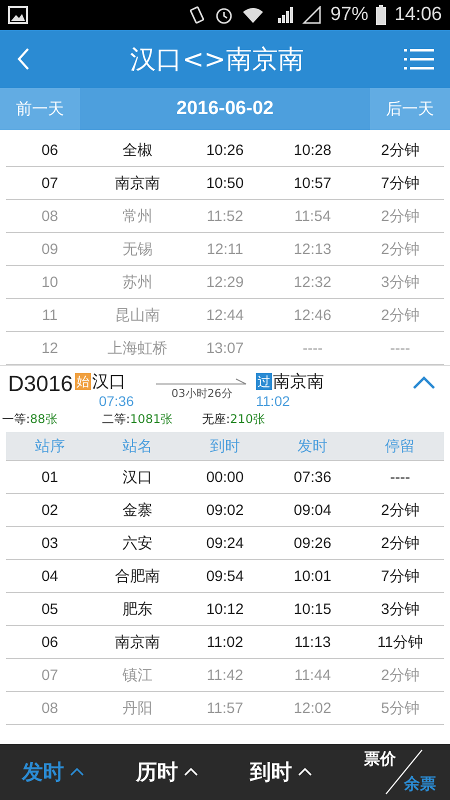 The width and height of the screenshot is (450, 800). Describe the element at coordinates (137, 543) in the screenshot. I see `table-cell-text: 六安` at that location.